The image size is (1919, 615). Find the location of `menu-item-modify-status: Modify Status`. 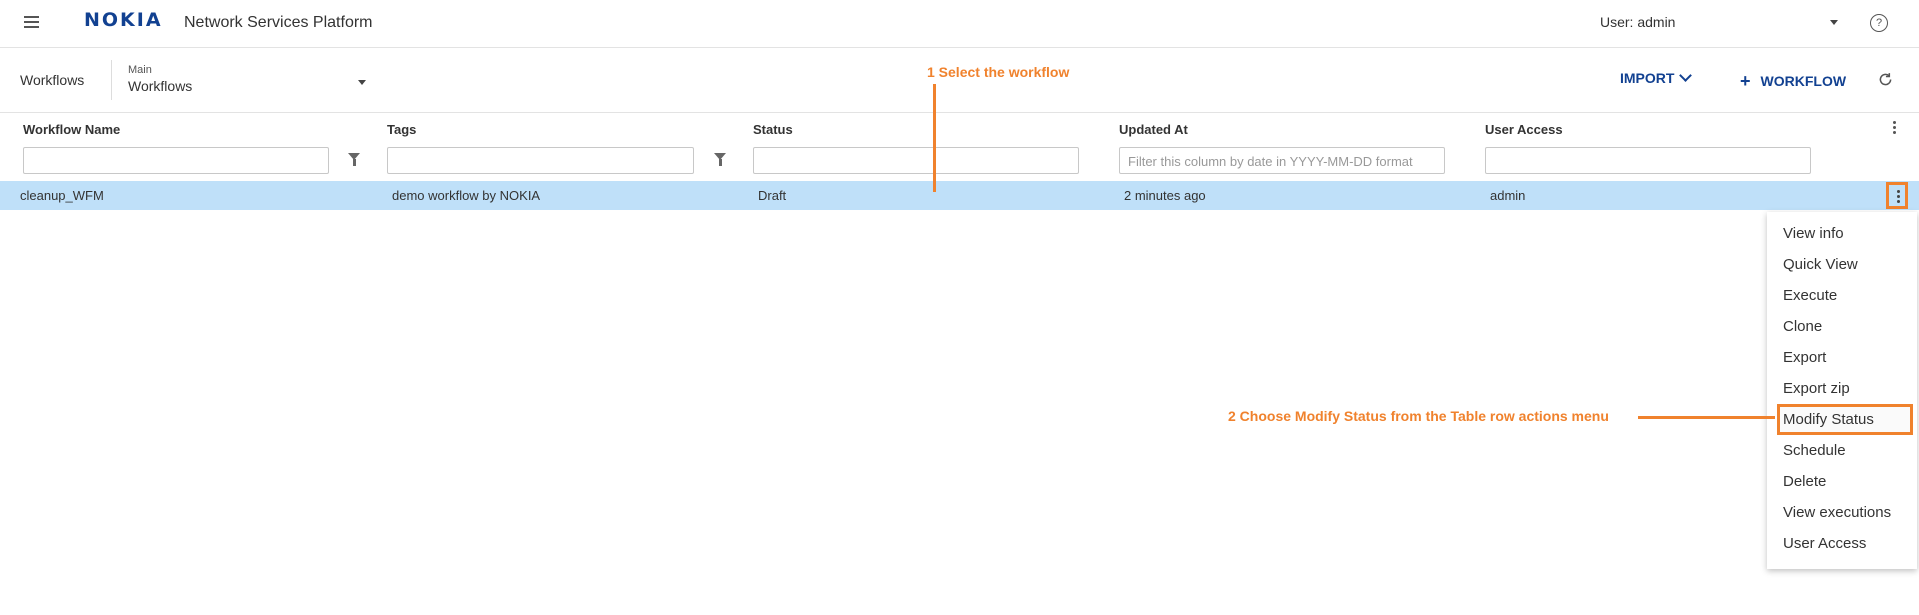

menu-item-modify-status: Modify Status is located at coordinates (1845, 419).